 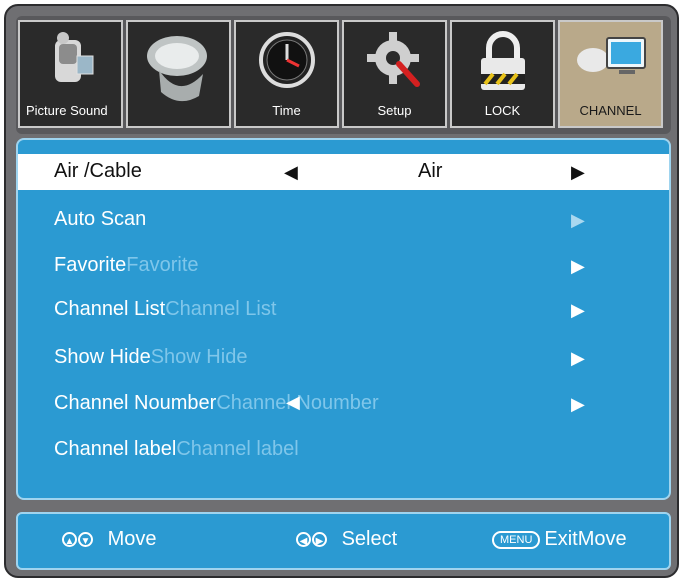 I want to click on hint-select: ◀ ▶ Select, so click(x=346, y=539).